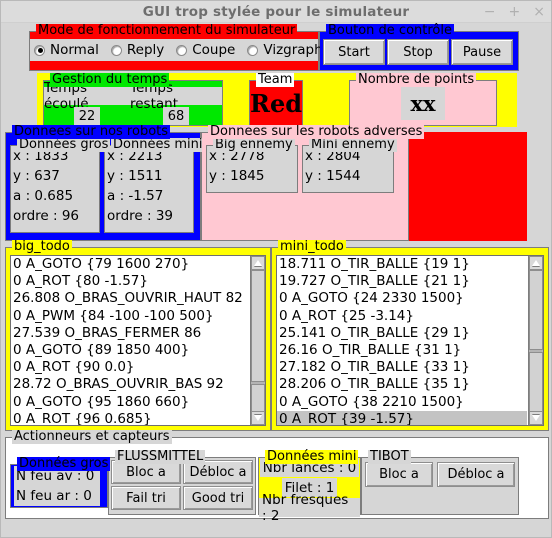 This screenshot has width=552, height=538. What do you see at coordinates (130, 316) in the screenshot?
I see `list-item: 0 A_PWM {84 -100 -100 500}` at bounding box center [130, 316].